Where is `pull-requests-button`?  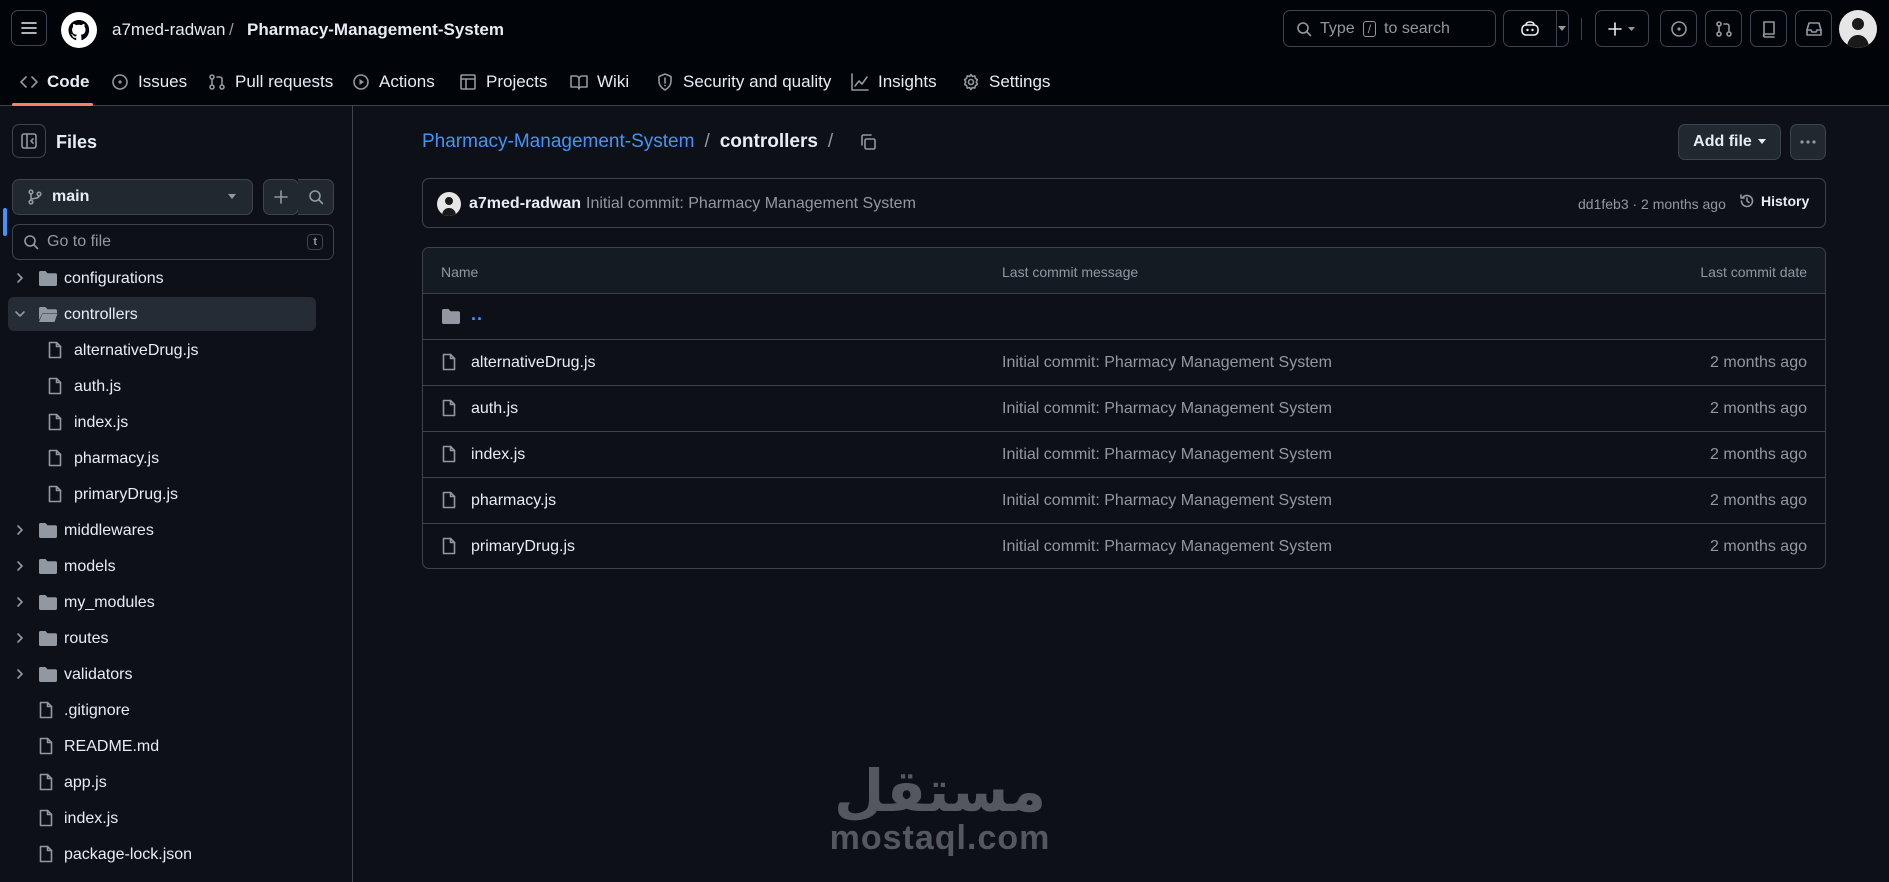
pull-requests-button is located at coordinates (1723, 28).